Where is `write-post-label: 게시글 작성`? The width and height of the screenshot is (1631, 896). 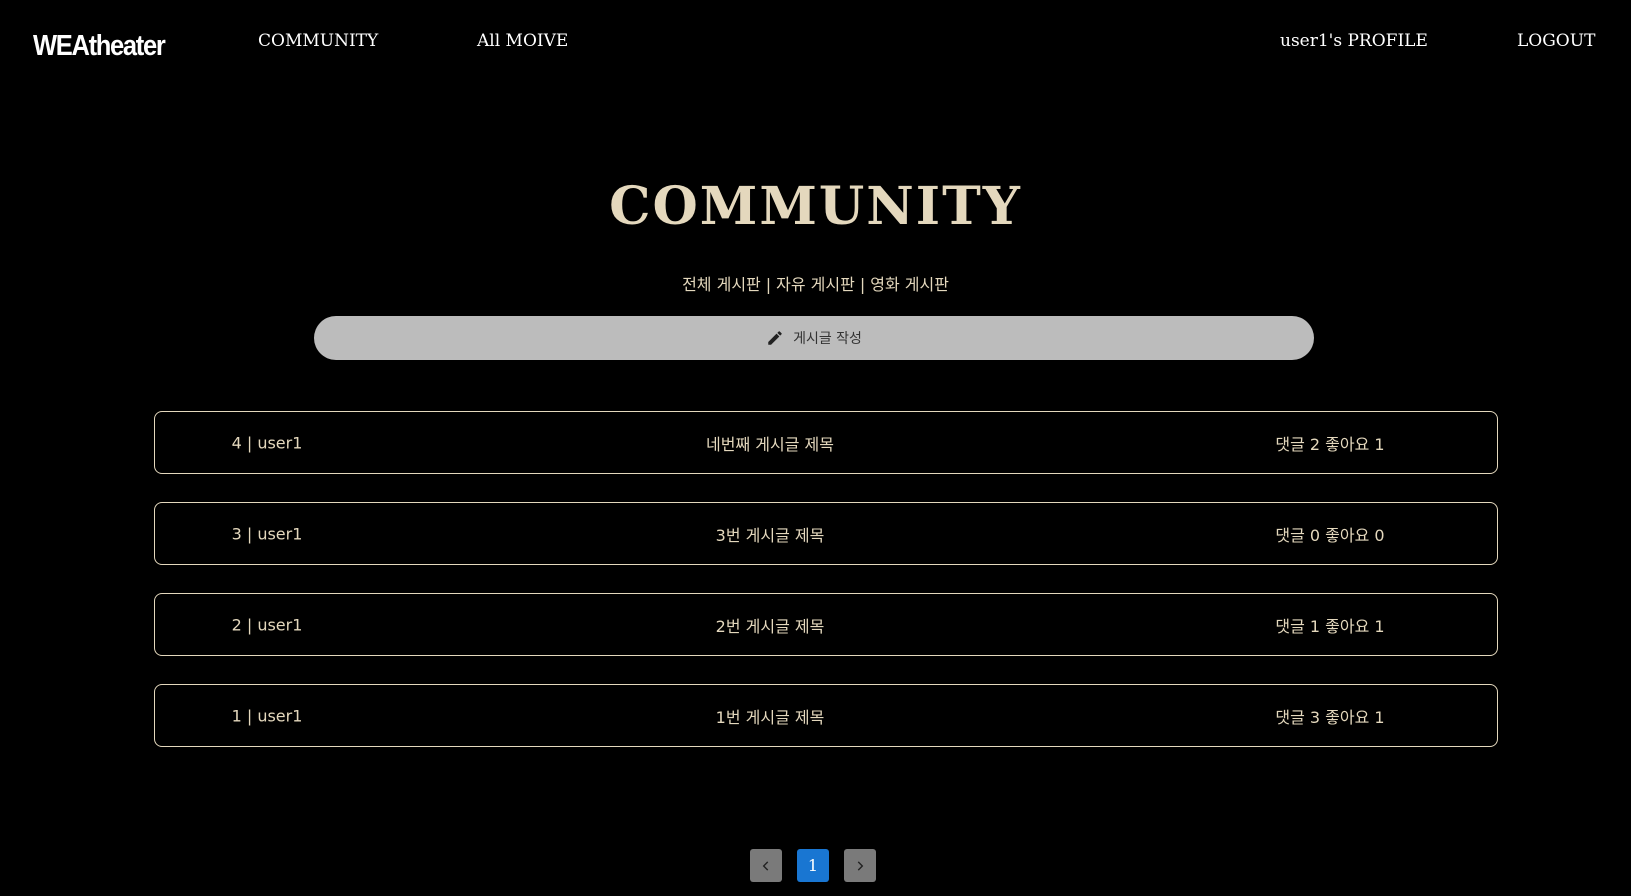
write-post-label: 게시글 작성 is located at coordinates (827, 339).